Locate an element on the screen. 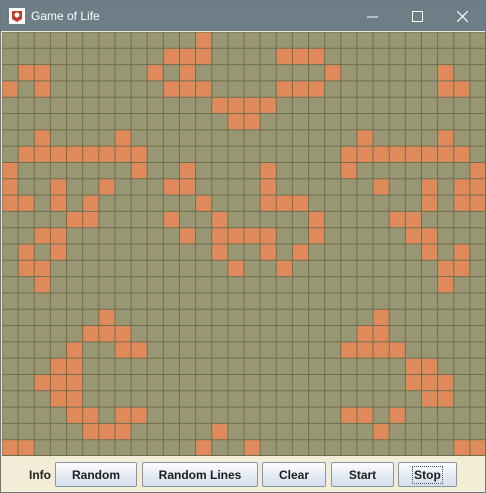 The width and height of the screenshot is (486, 493). minimize-button is located at coordinates (372, 16).